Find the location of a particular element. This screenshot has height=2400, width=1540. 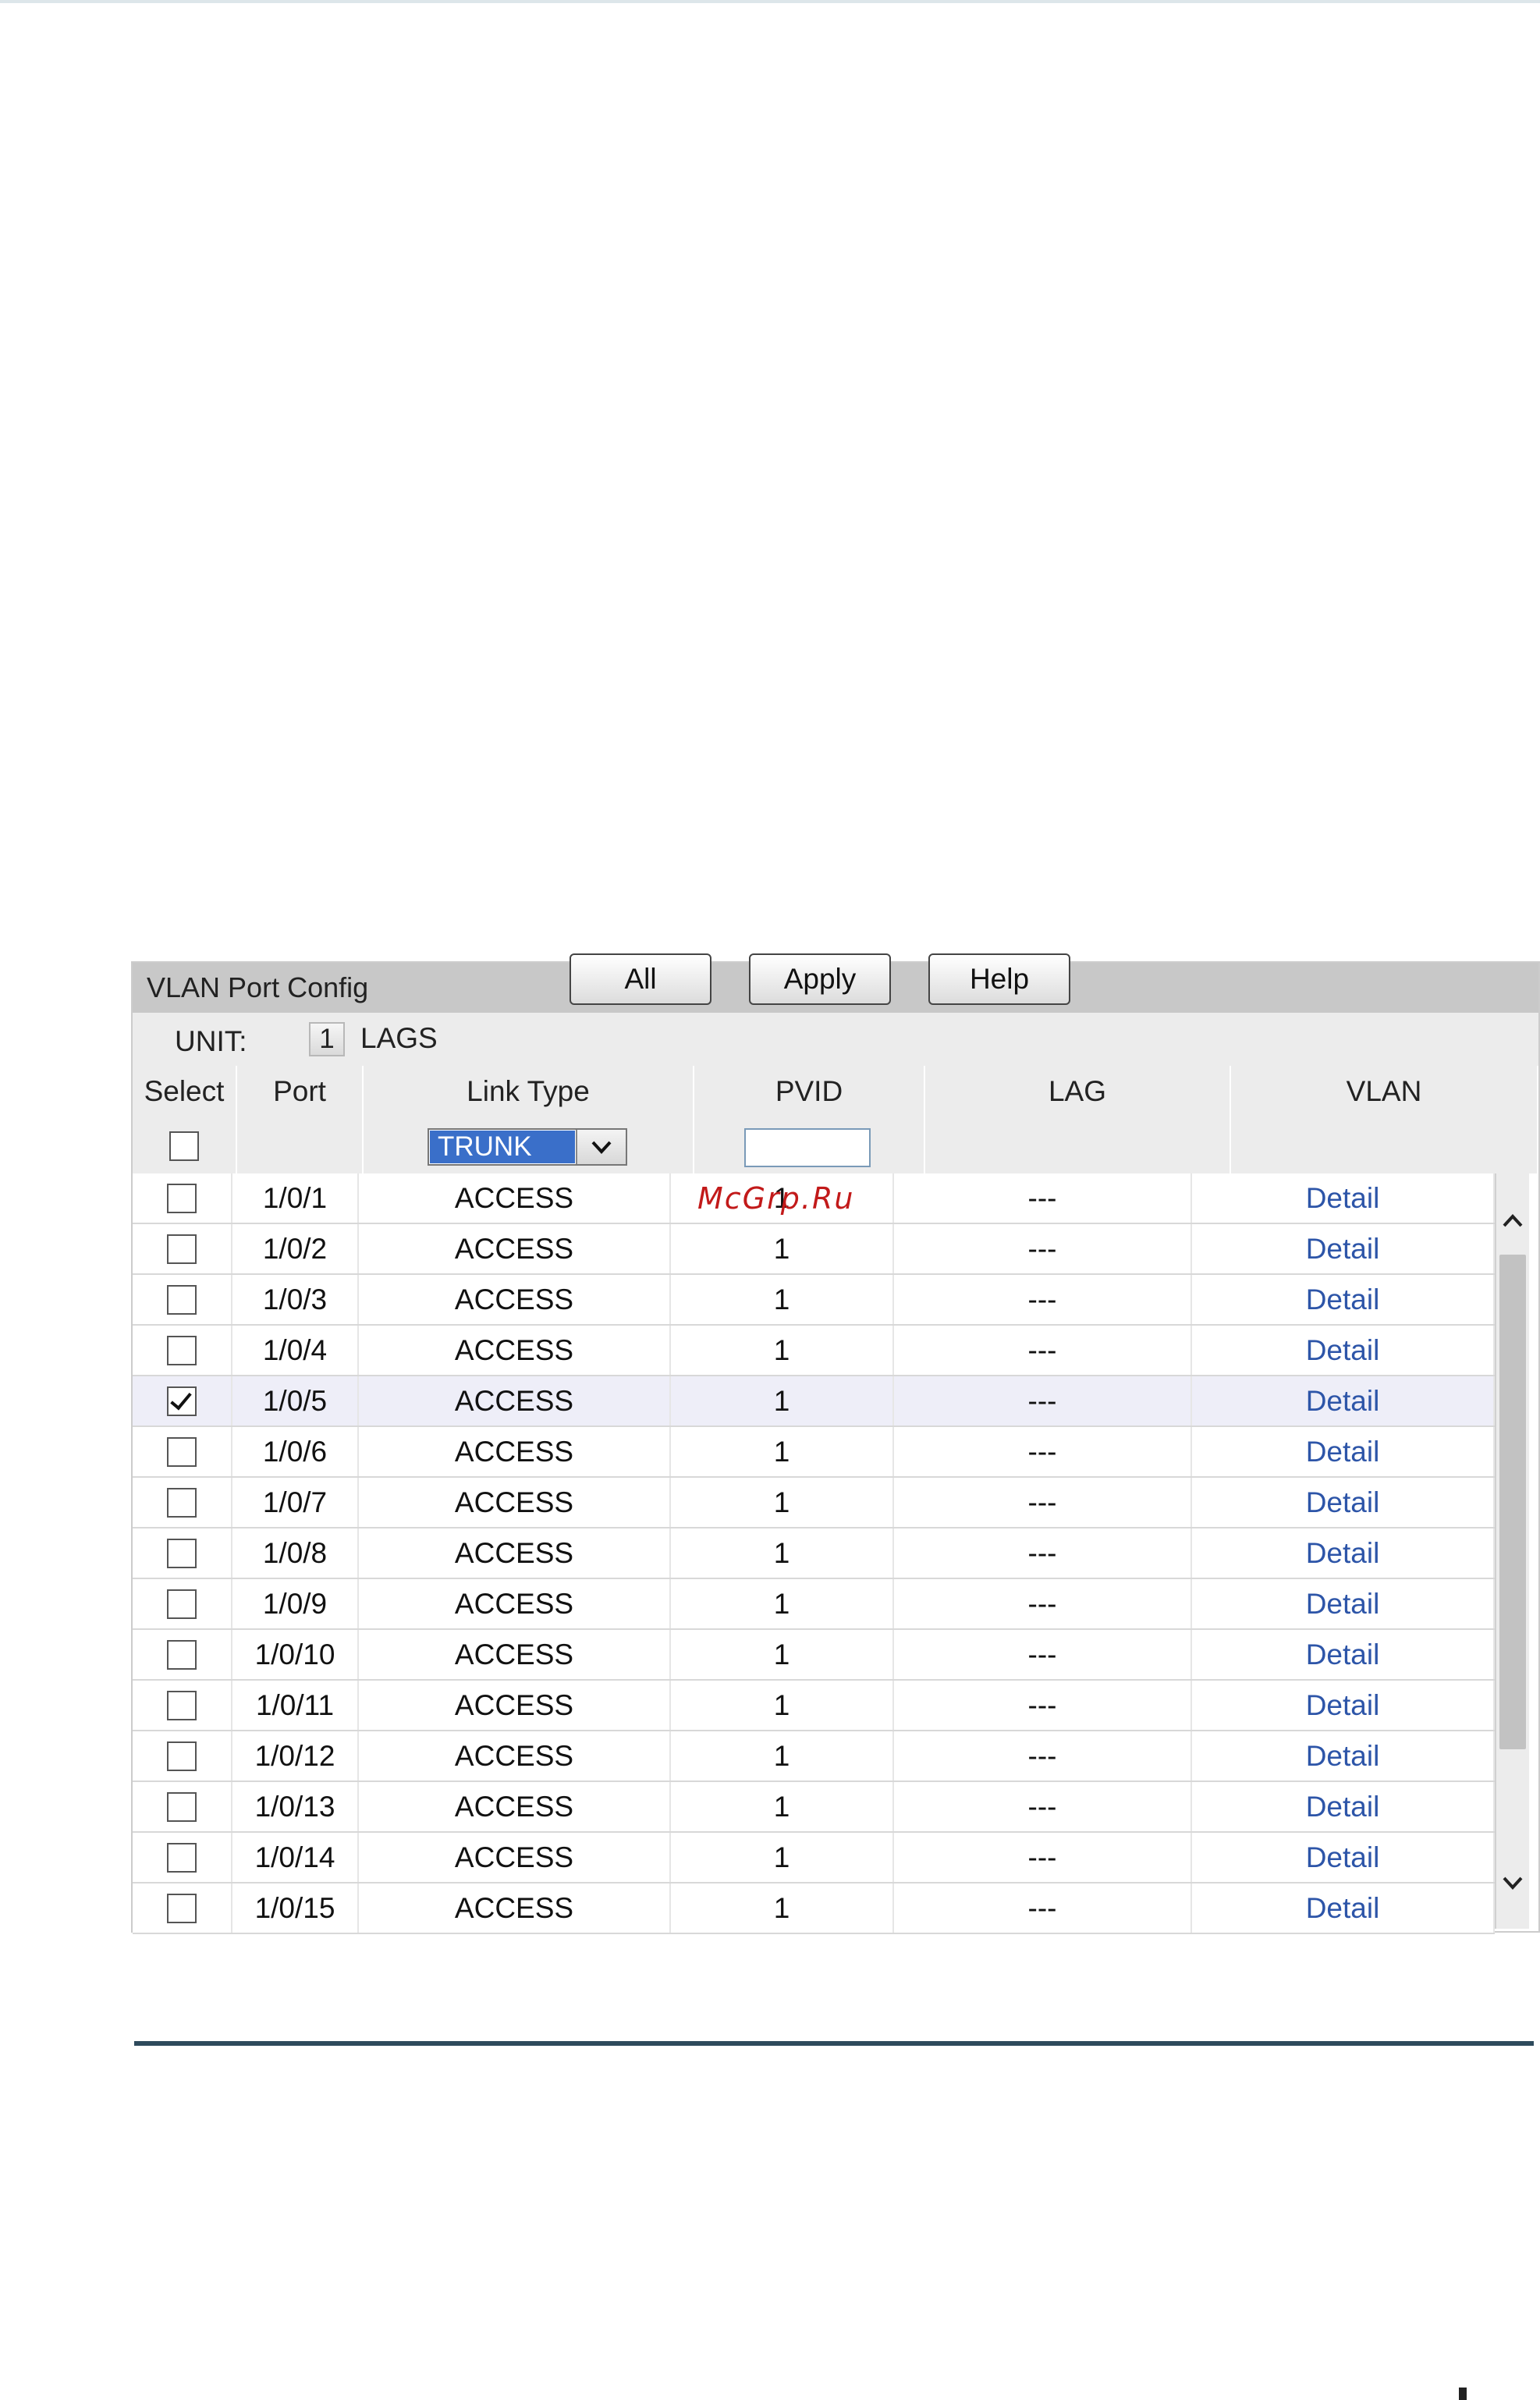

pvid-input is located at coordinates (807, 1147).